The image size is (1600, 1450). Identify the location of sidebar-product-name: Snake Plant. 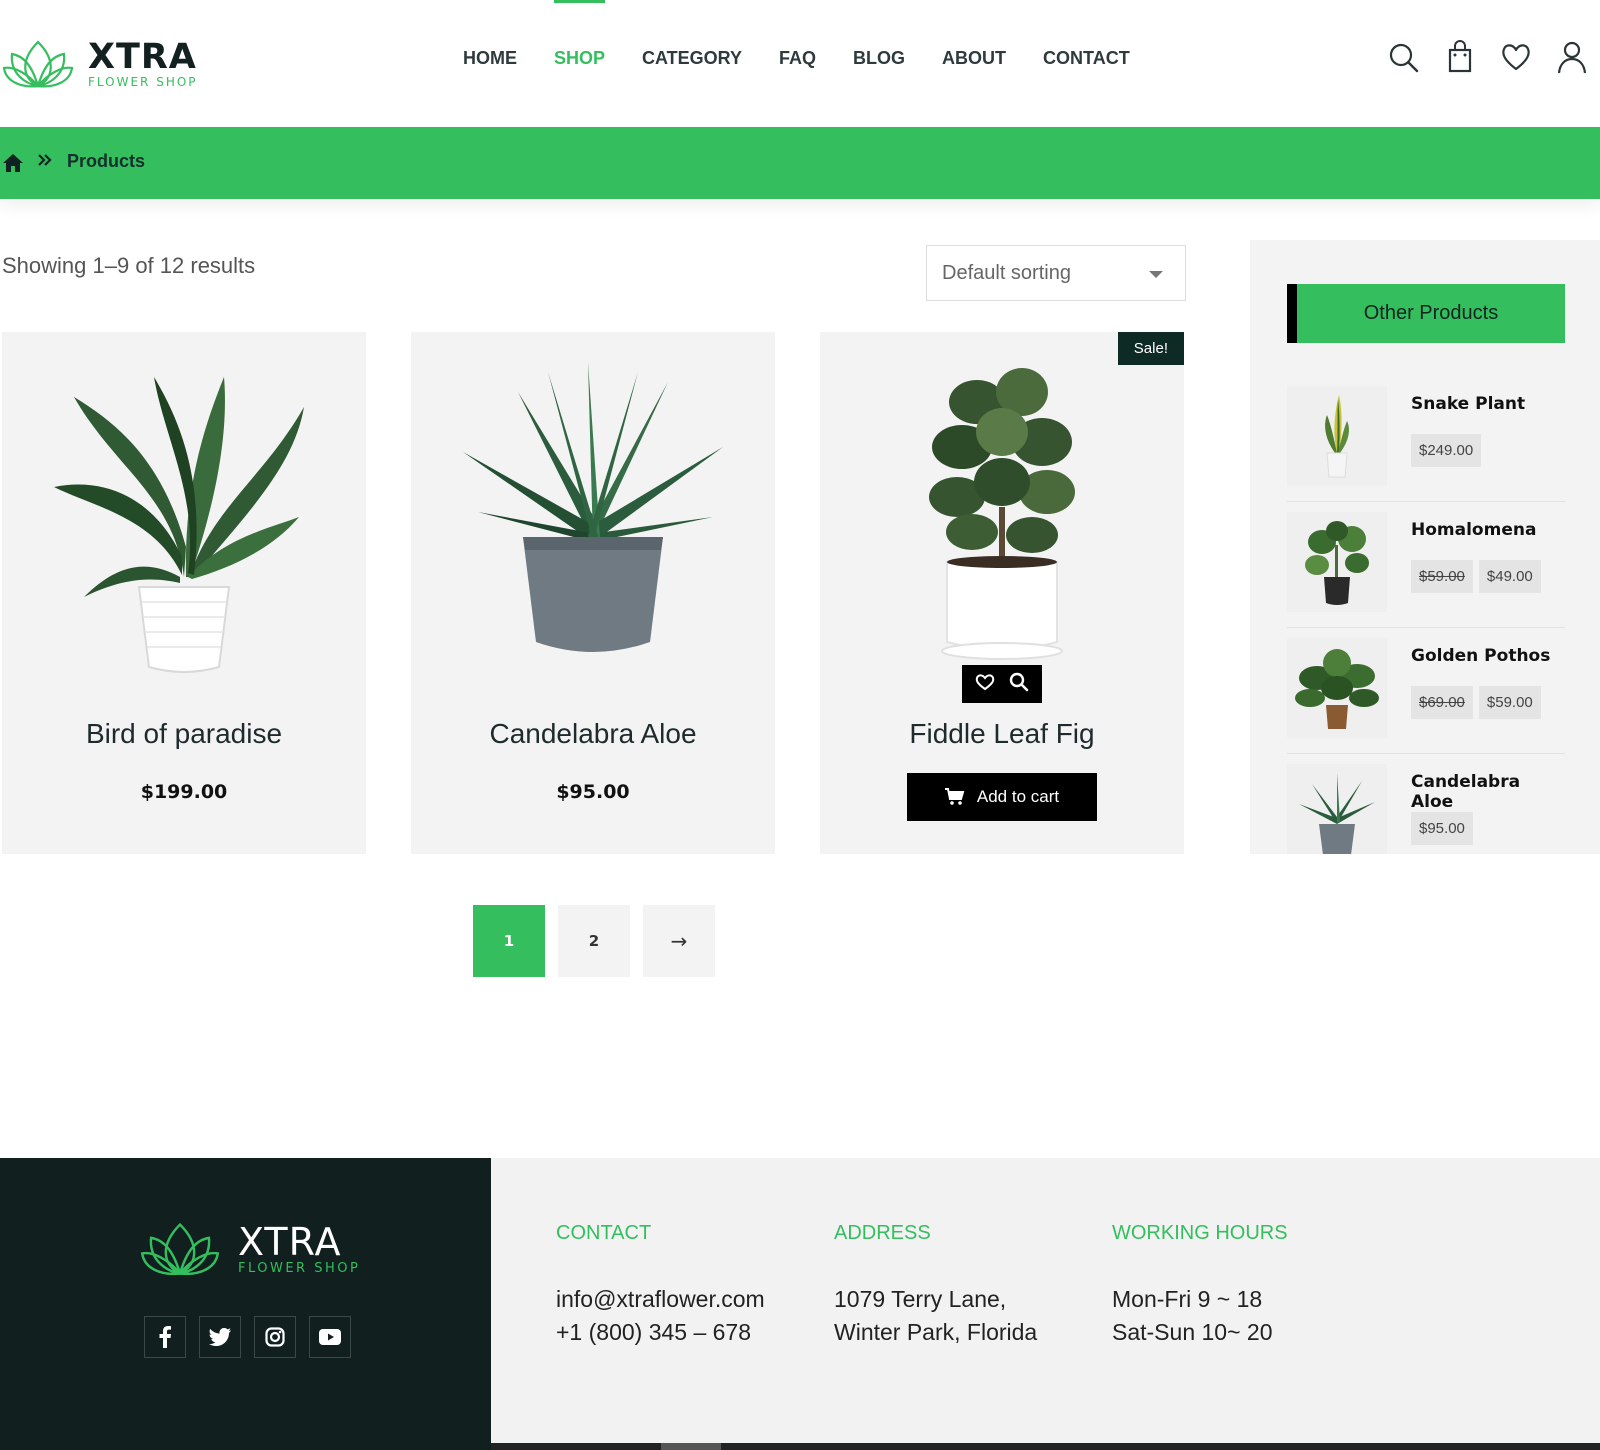
(1468, 404).